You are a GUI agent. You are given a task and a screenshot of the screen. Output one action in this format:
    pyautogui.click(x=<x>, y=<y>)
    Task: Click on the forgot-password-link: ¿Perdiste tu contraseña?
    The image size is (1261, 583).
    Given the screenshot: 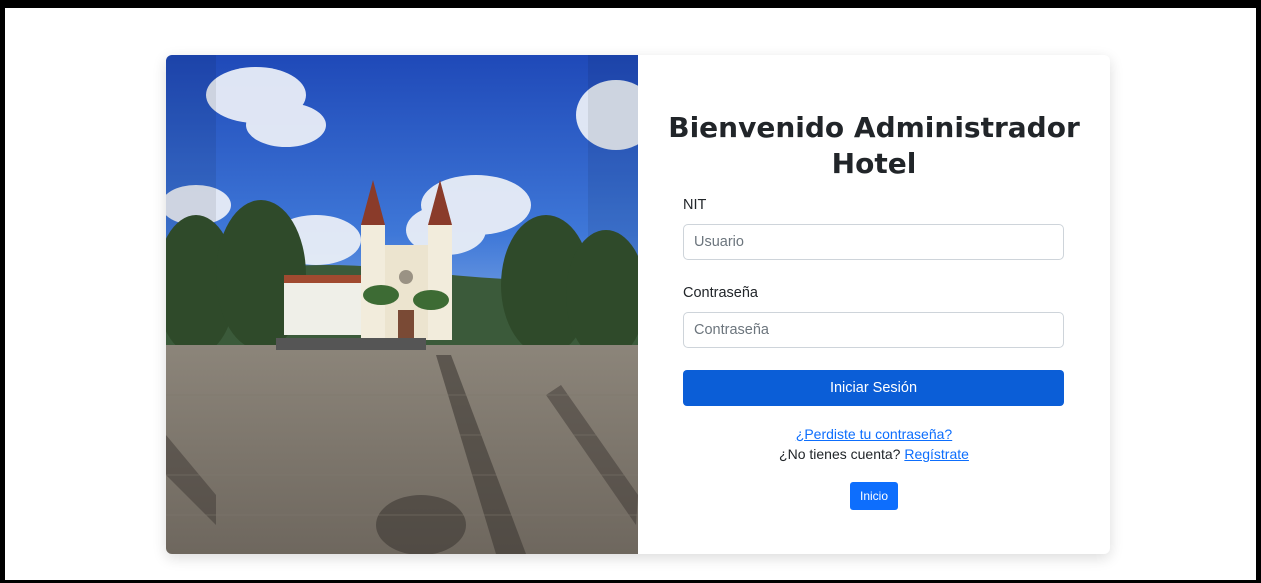 What is the action you would take?
    pyautogui.click(x=874, y=434)
    